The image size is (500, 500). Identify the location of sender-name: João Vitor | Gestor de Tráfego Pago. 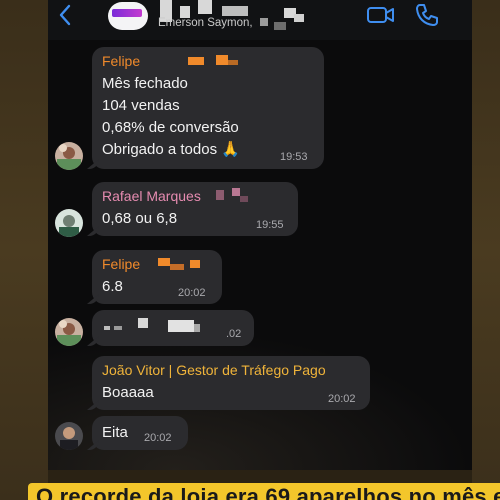
(214, 370).